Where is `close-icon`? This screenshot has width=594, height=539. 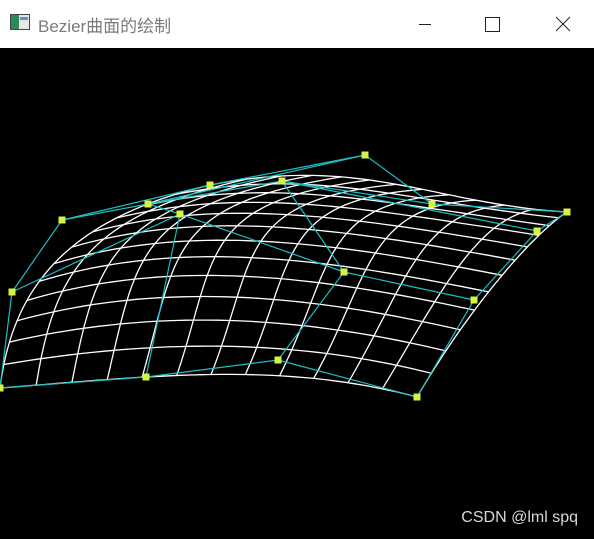
close-icon is located at coordinates (563, 24).